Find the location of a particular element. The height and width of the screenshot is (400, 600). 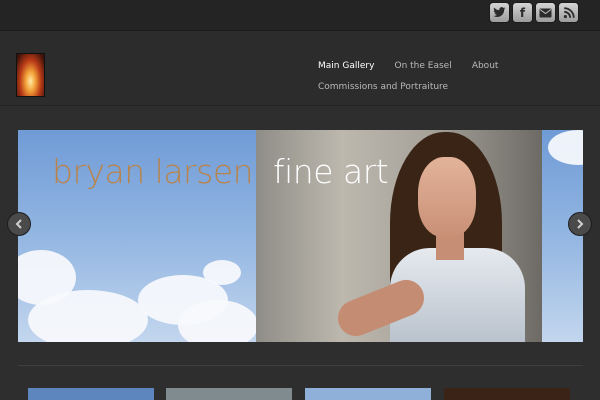

hero-title-fine-art: fine art is located at coordinates (331, 171).